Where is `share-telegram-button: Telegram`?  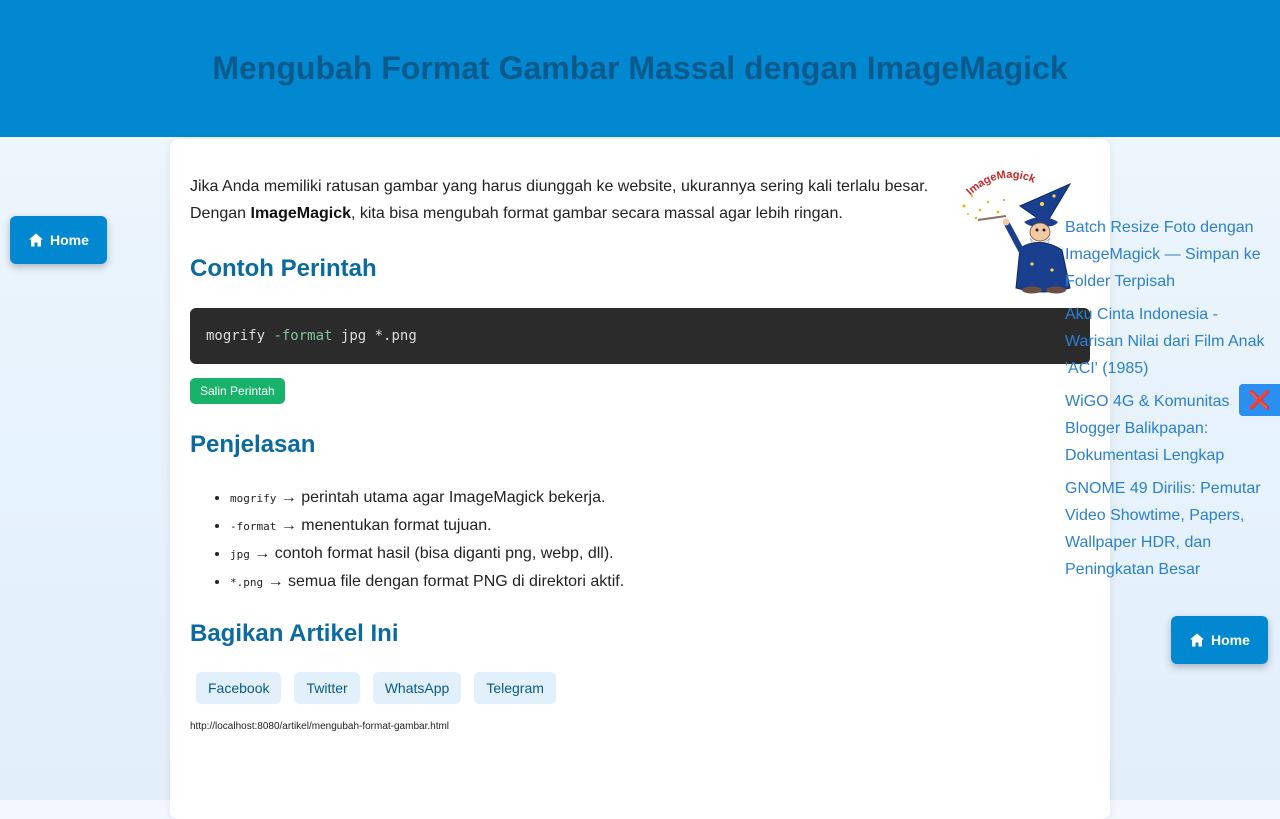 share-telegram-button: Telegram is located at coordinates (515, 688).